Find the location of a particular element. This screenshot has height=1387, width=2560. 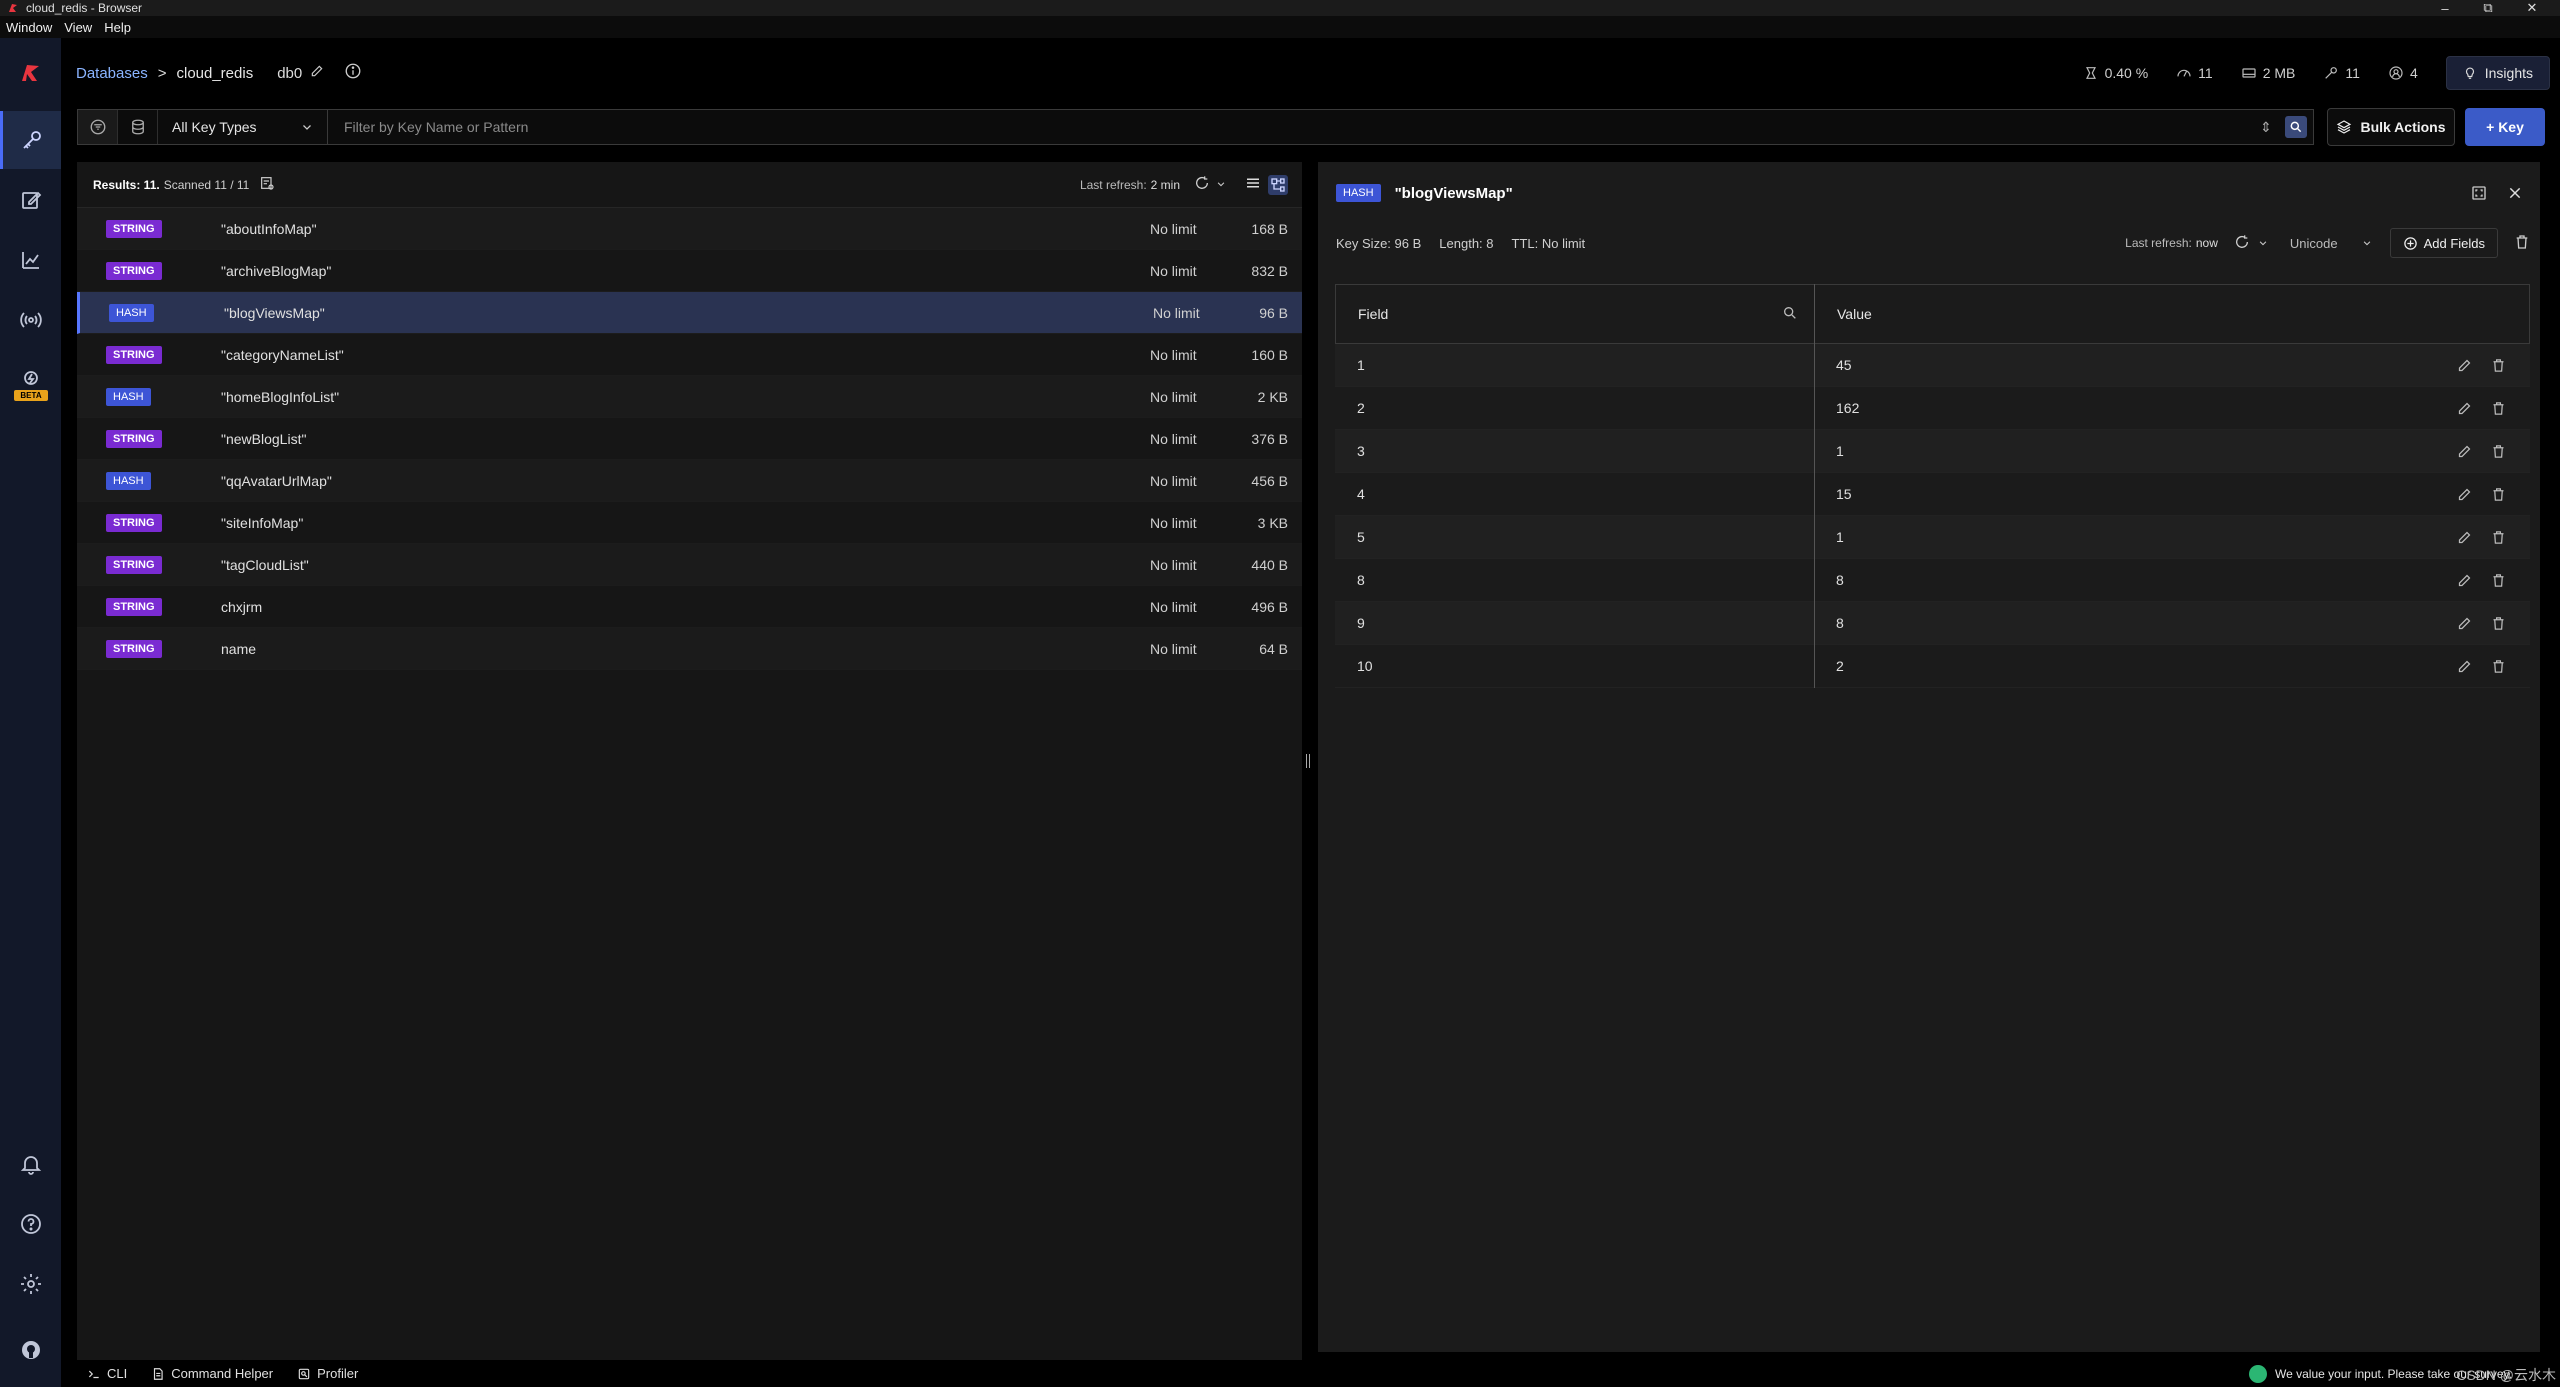

bulk-actions-button: Bulk Actions is located at coordinates (2391, 127).